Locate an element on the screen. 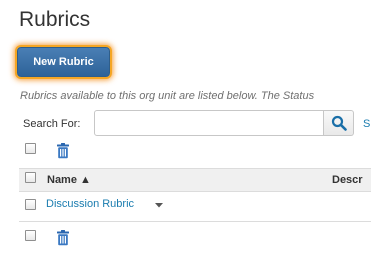 This screenshot has height=258, width=371. search-button is located at coordinates (339, 123).